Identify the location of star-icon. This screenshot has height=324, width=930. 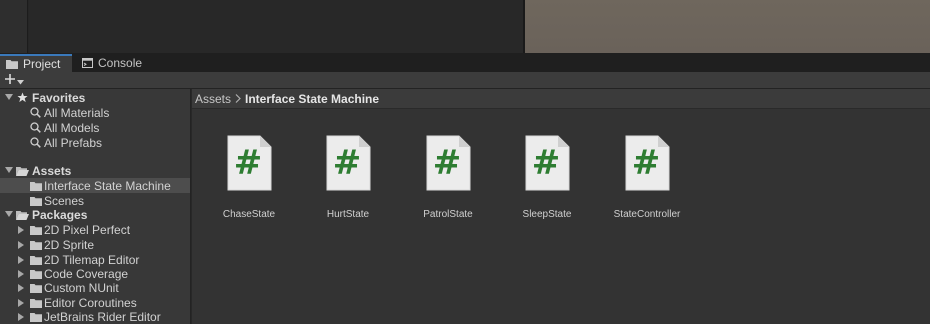
(22, 98).